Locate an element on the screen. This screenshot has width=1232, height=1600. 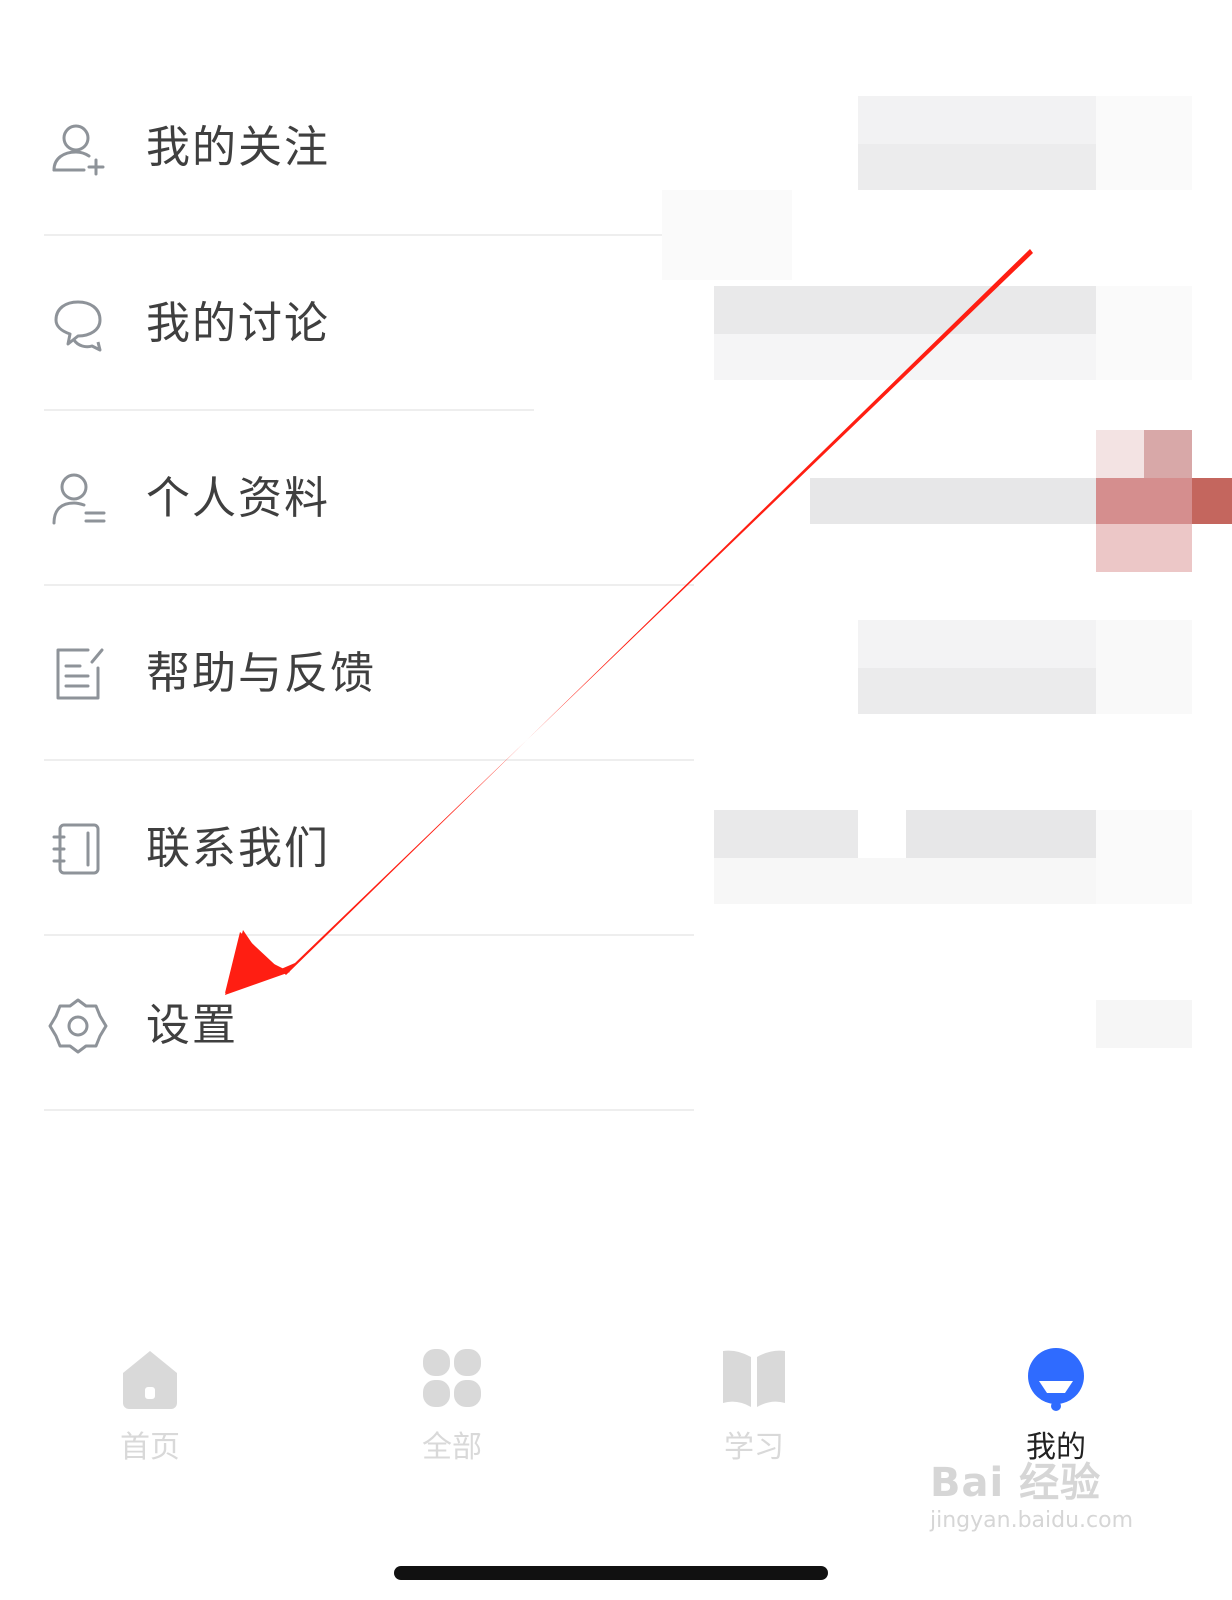
baidu-jingyan-watermark: Bai 经验 jingyan.baidu.com is located at coordinates (1031, 1498).